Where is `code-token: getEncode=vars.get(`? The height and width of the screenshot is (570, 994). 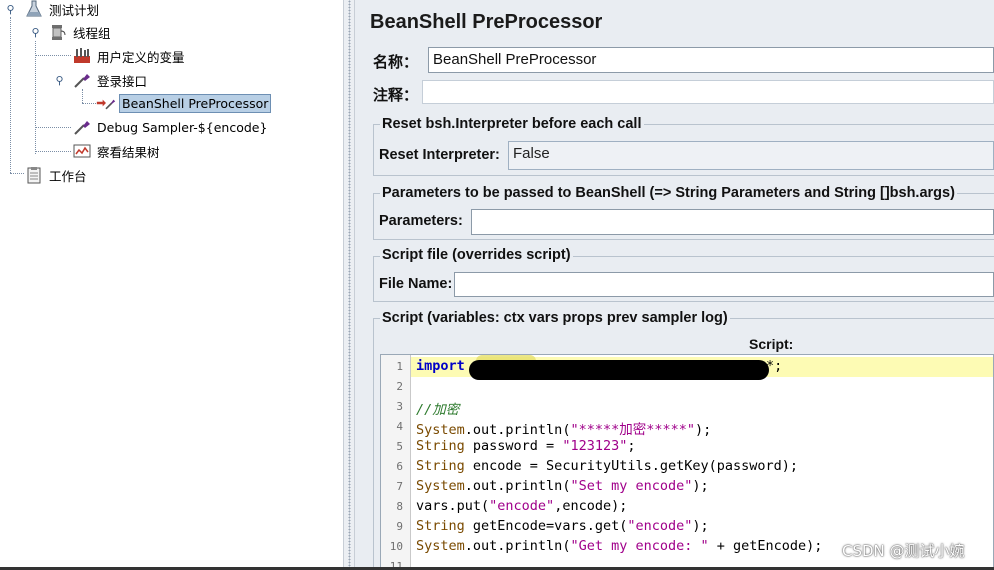
code-token: getEncode=vars.get( is located at coordinates (546, 526).